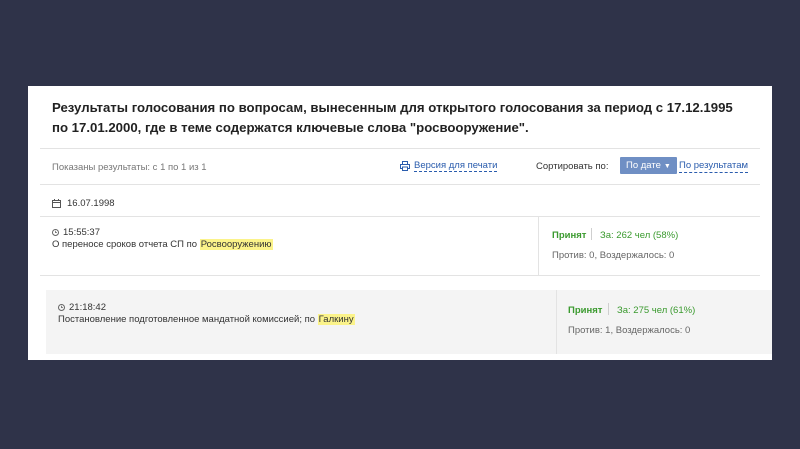 Image resolution: width=800 pixels, height=449 pixels. I want to click on keyword-highlight: Галкину, so click(336, 319).